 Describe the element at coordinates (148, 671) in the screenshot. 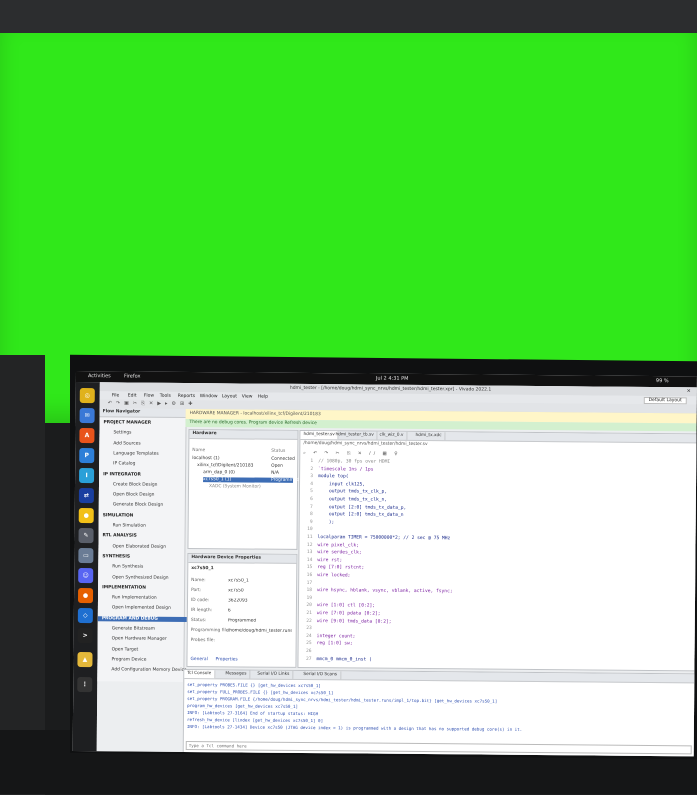

I see `flow-item: Add Configuration Memory Device` at that location.